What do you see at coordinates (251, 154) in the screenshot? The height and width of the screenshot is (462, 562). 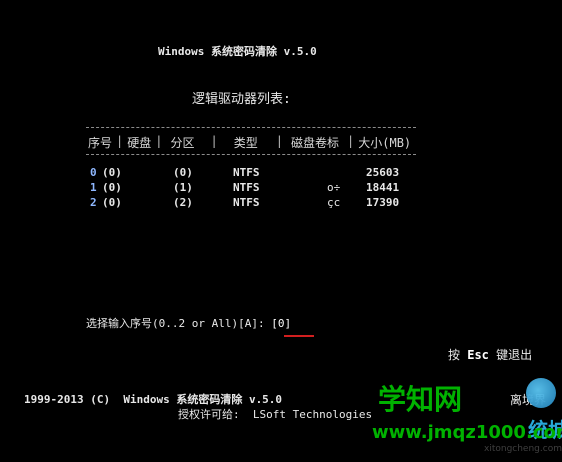 I see `table-header-rule` at bounding box center [251, 154].